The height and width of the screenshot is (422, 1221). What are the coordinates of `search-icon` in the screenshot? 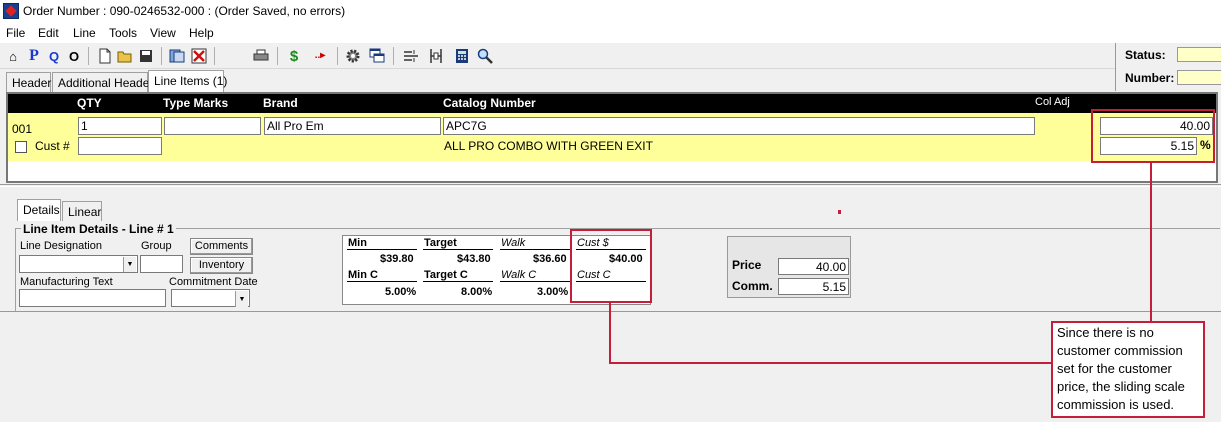 It's located at (485, 56).